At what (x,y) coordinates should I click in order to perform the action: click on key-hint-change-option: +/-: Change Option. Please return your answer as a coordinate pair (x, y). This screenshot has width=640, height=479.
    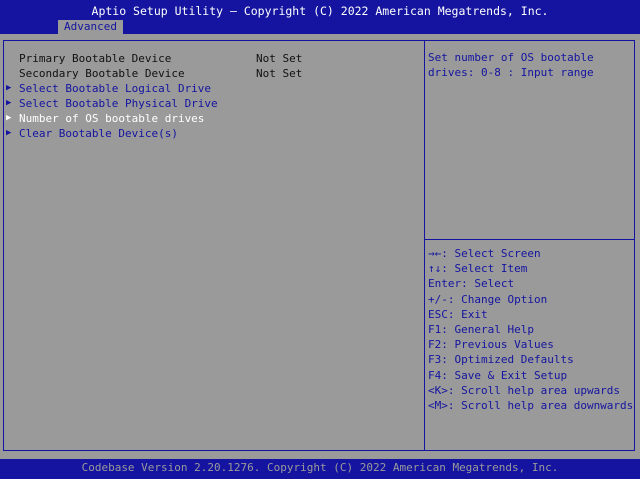
    Looking at the image, I should click on (488, 299).